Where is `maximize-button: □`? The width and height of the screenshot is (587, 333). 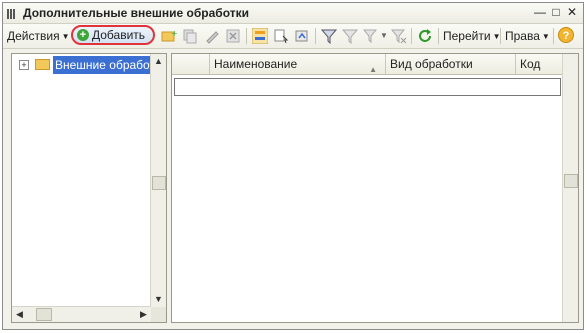
maximize-button: □ is located at coordinates (556, 12).